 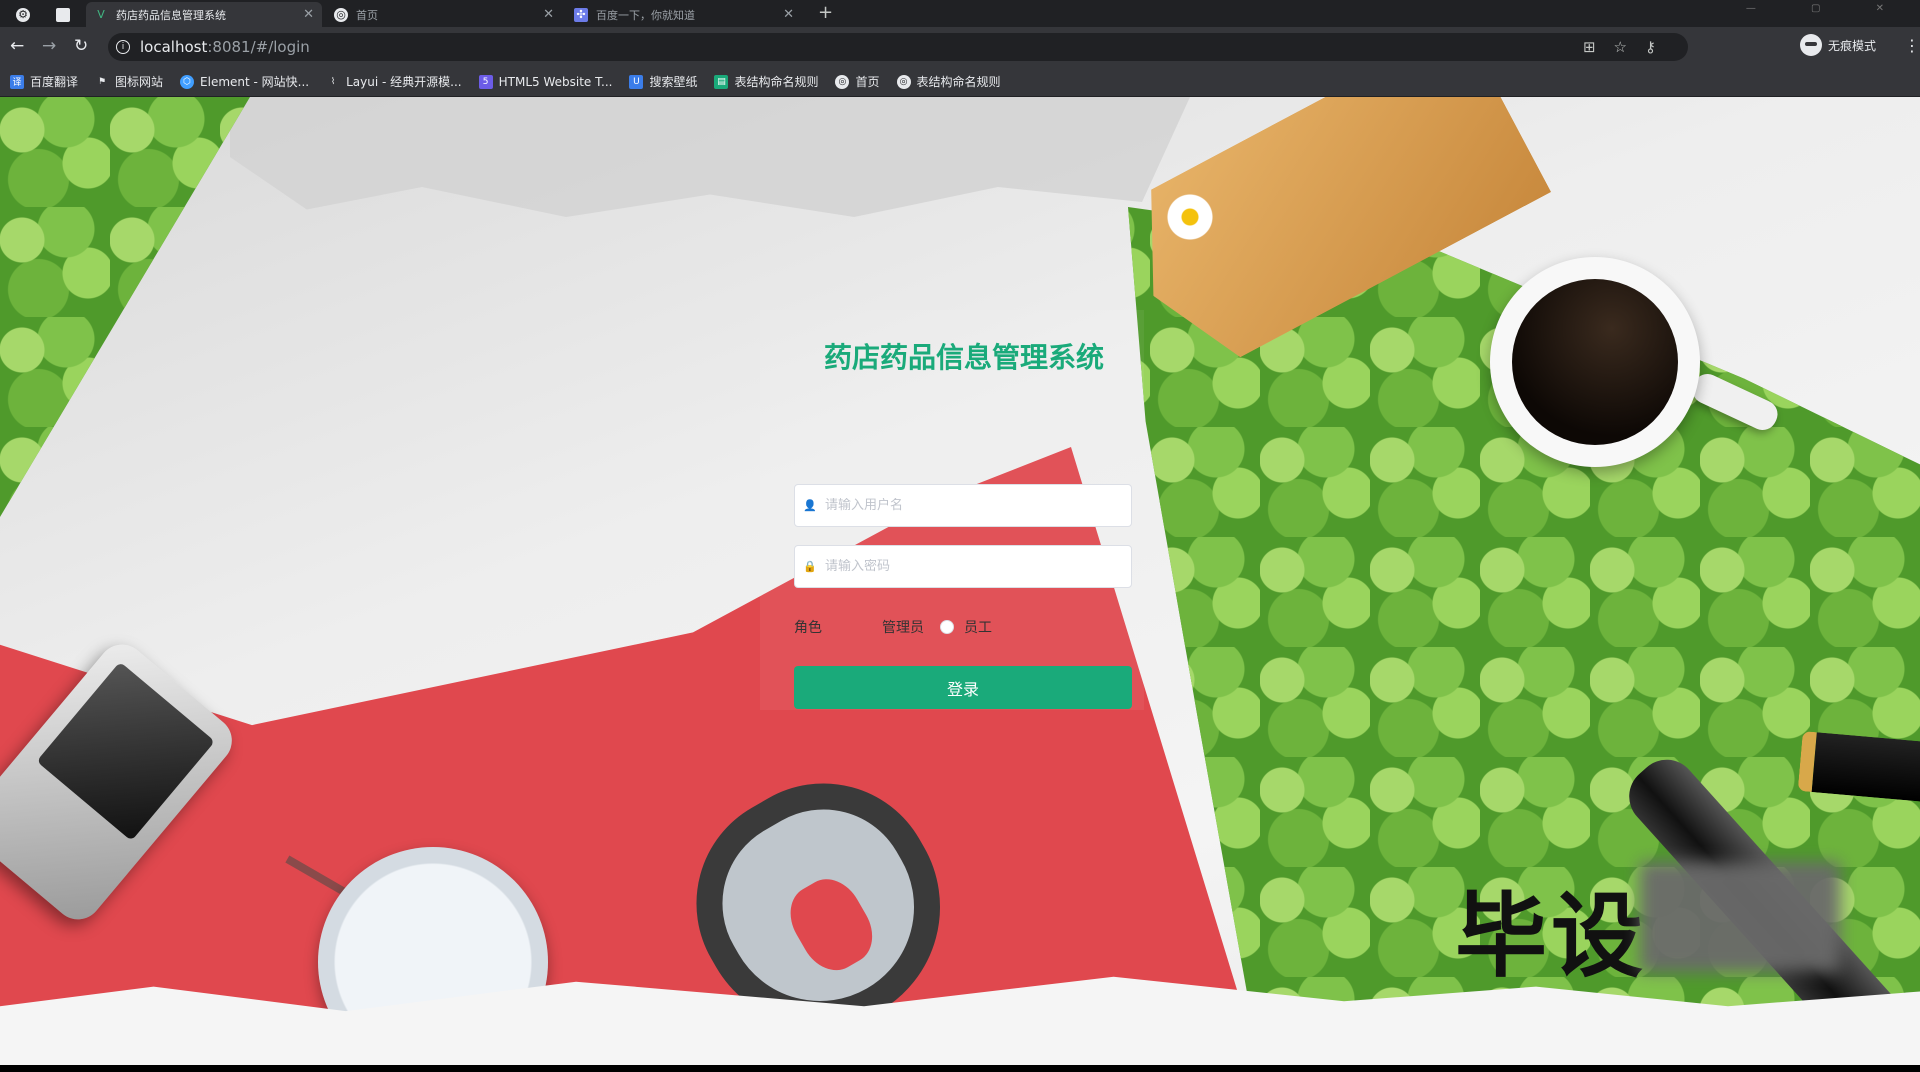 I want to click on bookmark-item: ◎ 表结构命名规则, so click(x=948, y=81).